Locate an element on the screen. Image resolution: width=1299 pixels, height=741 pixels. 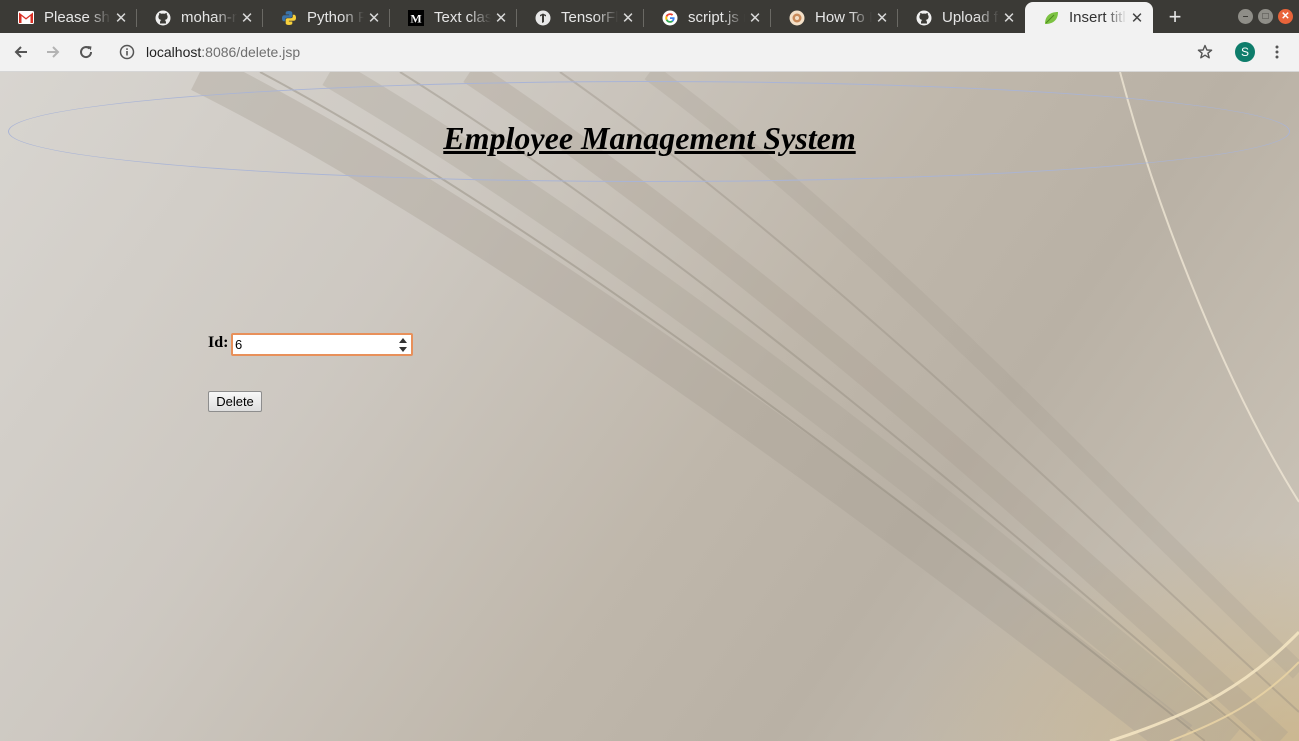
tab-upload-github: Upload fil ✕ is located at coordinates (961, 17).